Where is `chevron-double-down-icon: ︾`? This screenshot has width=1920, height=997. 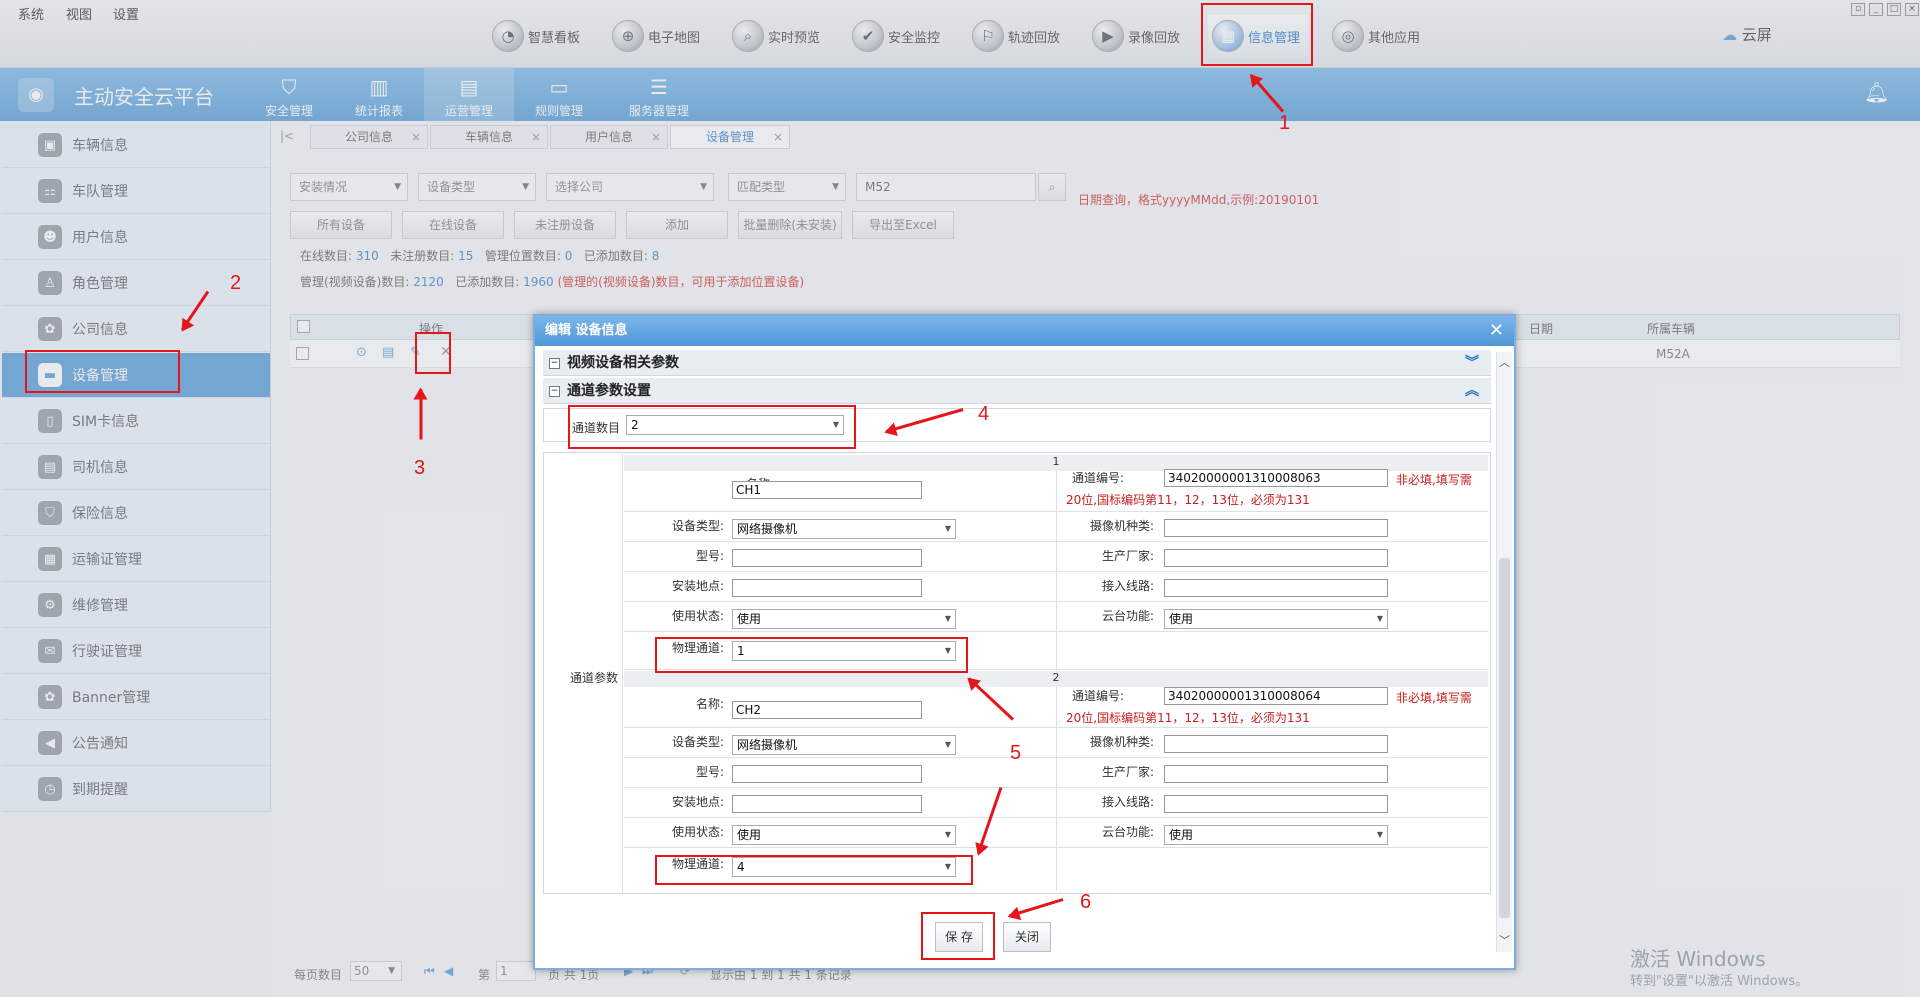 chevron-double-down-icon: ︾ is located at coordinates (1472, 363).